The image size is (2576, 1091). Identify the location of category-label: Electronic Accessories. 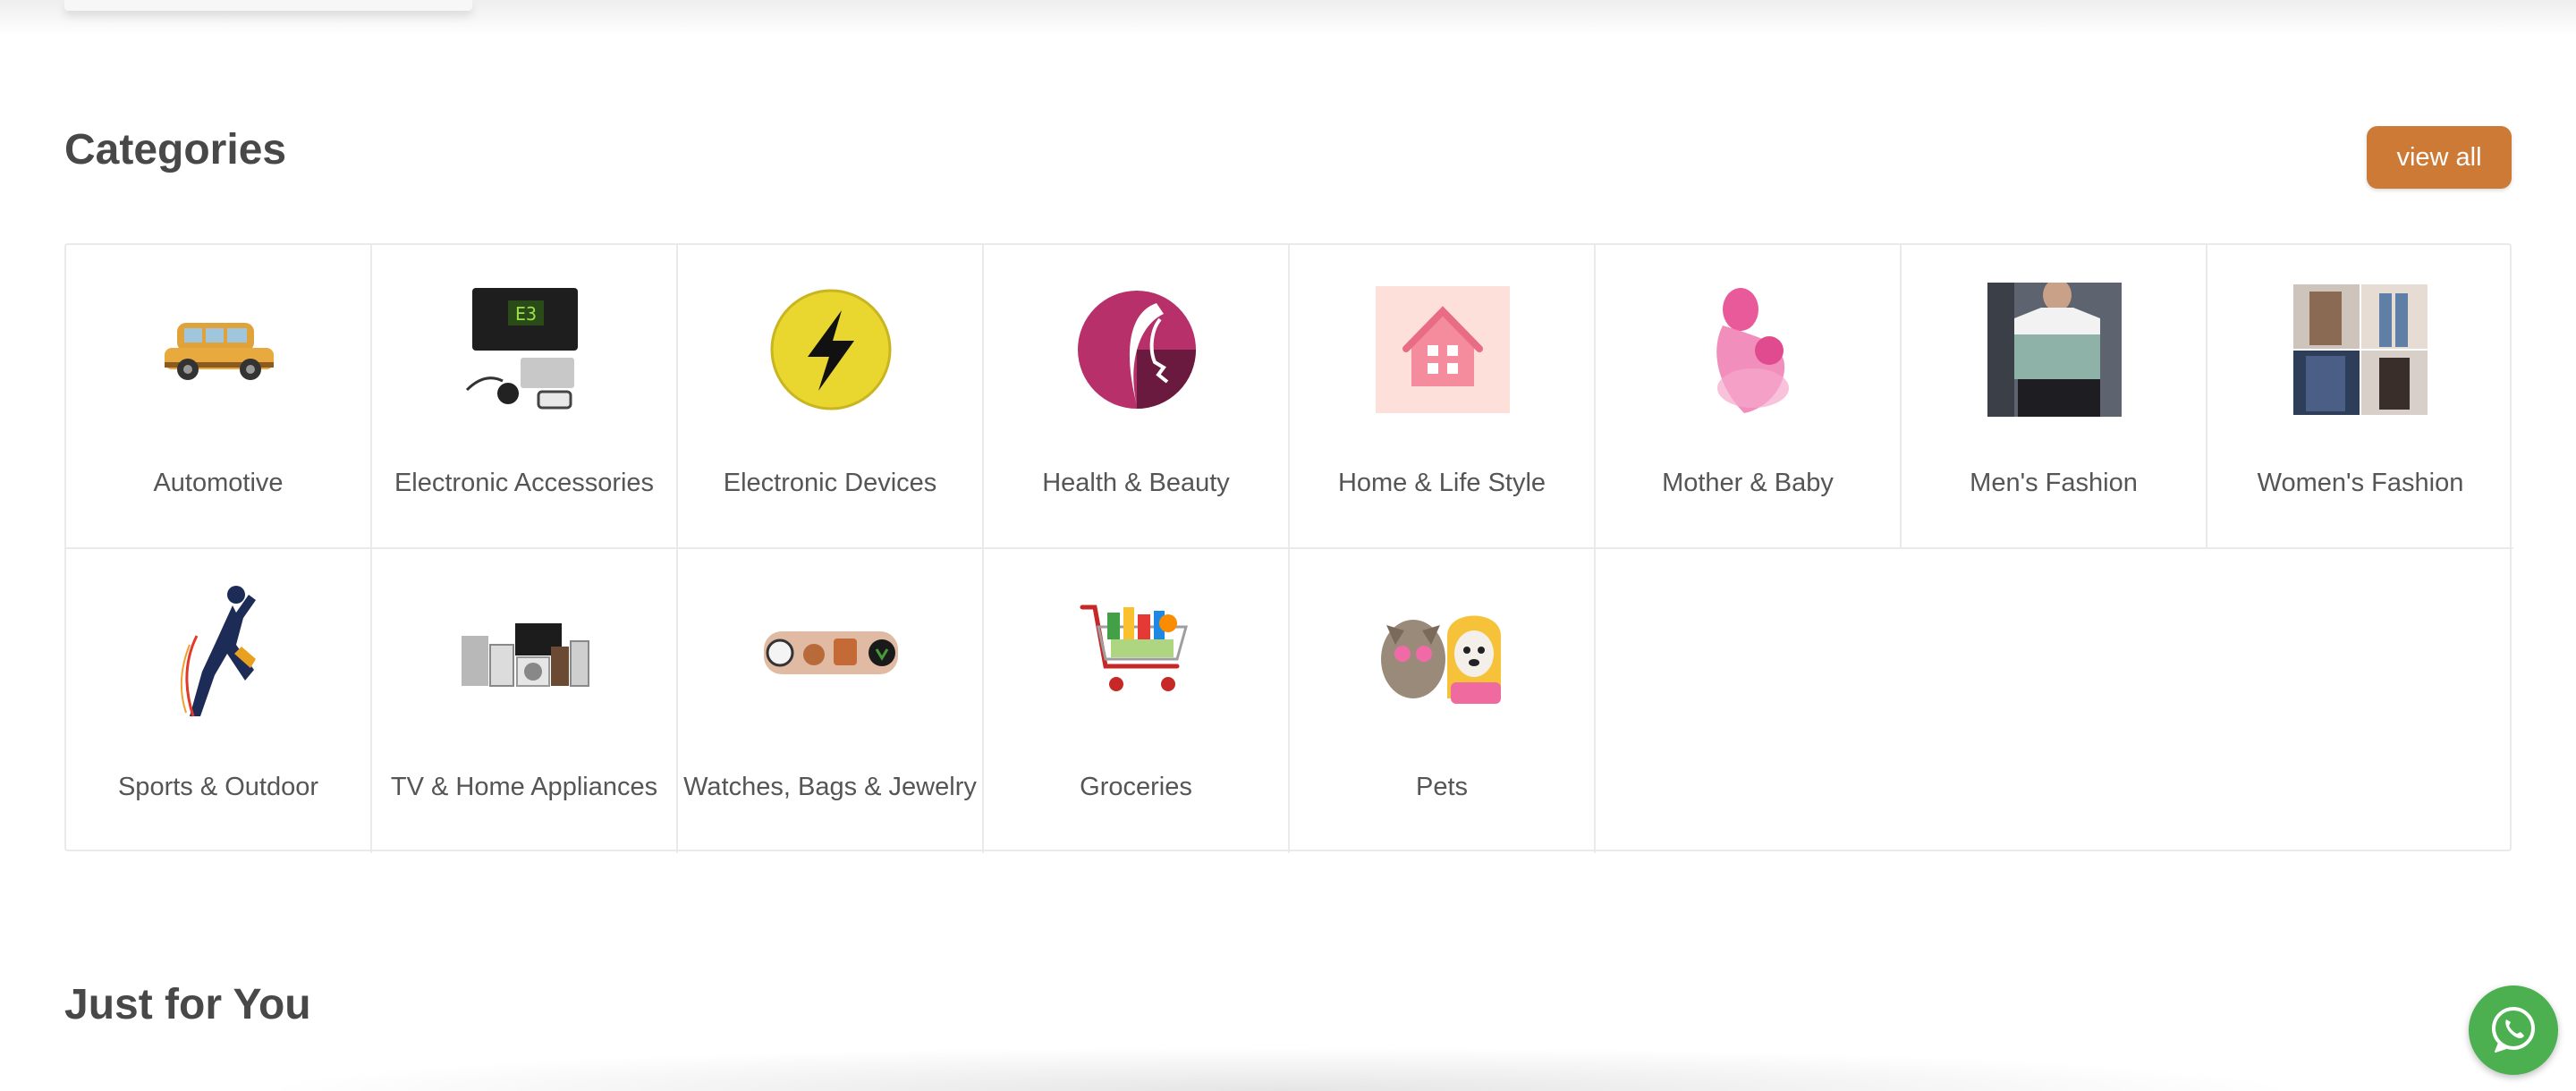
(524, 483).